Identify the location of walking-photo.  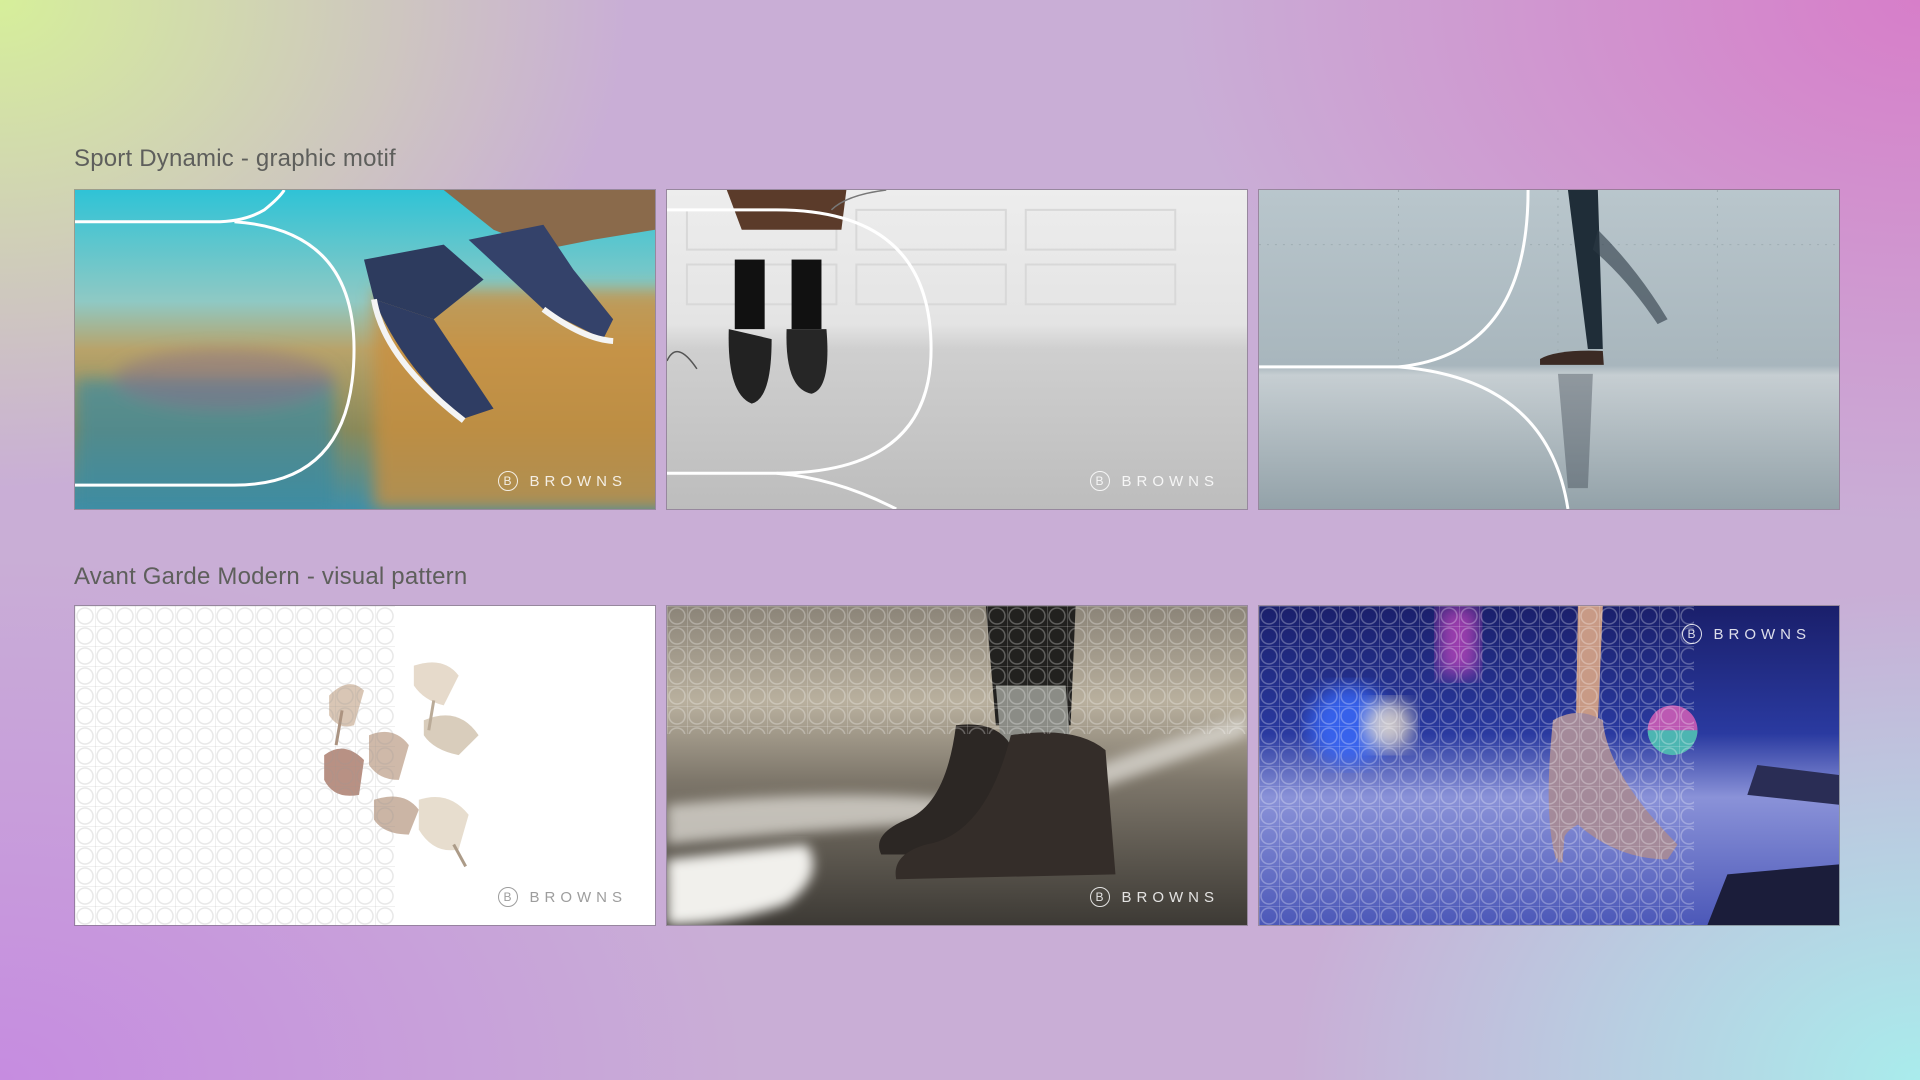
(1549, 349).